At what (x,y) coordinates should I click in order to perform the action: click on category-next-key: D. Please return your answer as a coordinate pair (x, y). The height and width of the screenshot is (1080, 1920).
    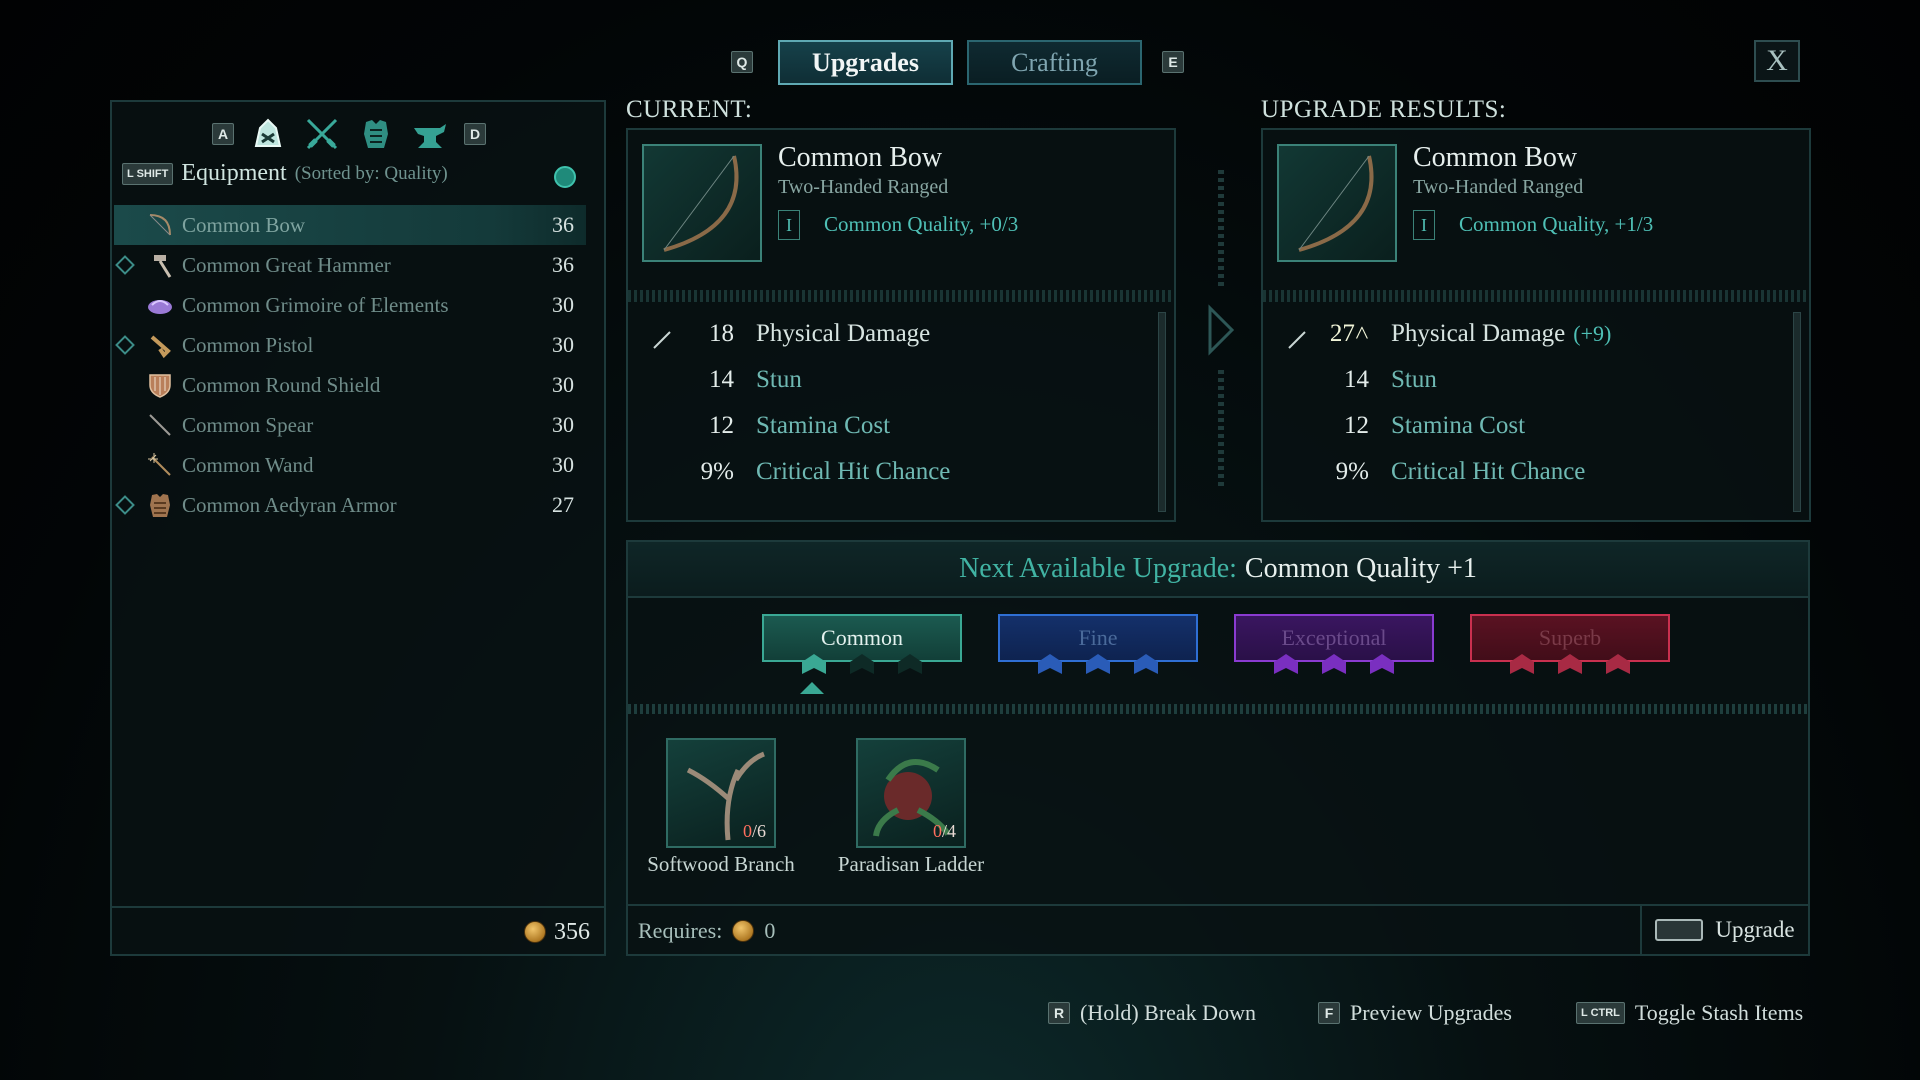
    Looking at the image, I should click on (475, 134).